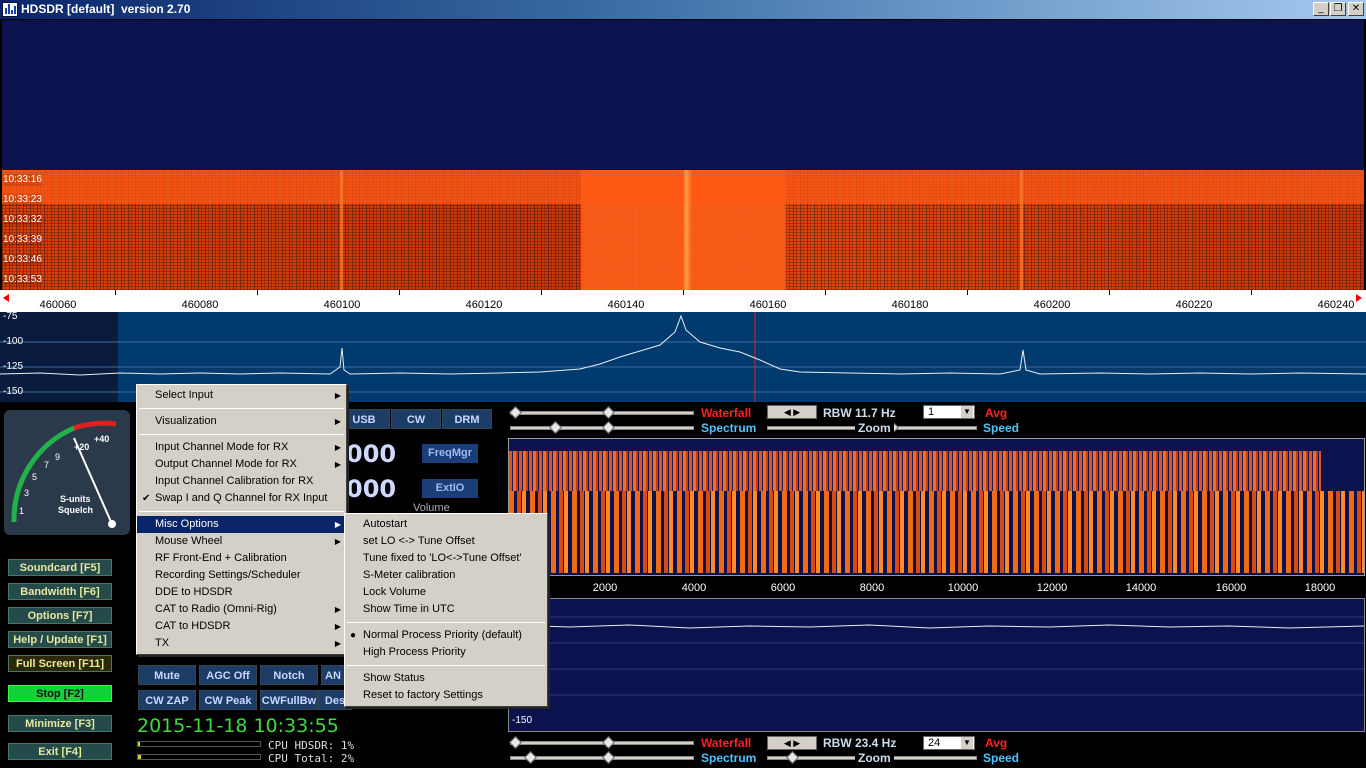  What do you see at coordinates (228, 700) in the screenshot?
I see `cw-peak-button: CW Peak` at bounding box center [228, 700].